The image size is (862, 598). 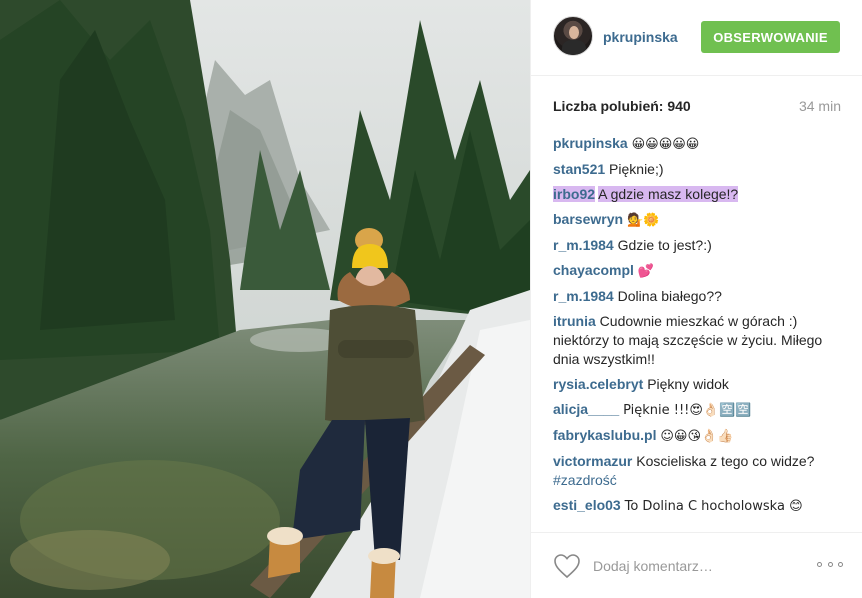 I want to click on list-item: chayacompl 💕, so click(x=699, y=271).